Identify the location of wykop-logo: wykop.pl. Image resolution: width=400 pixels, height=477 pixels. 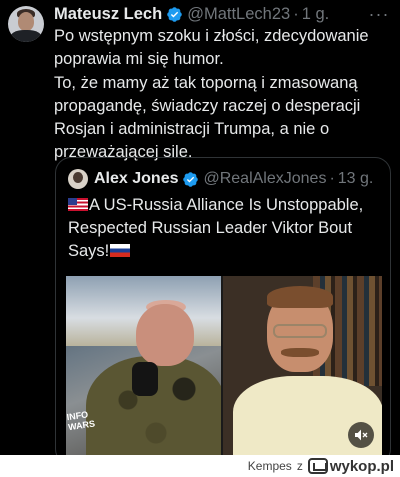
(350, 466).